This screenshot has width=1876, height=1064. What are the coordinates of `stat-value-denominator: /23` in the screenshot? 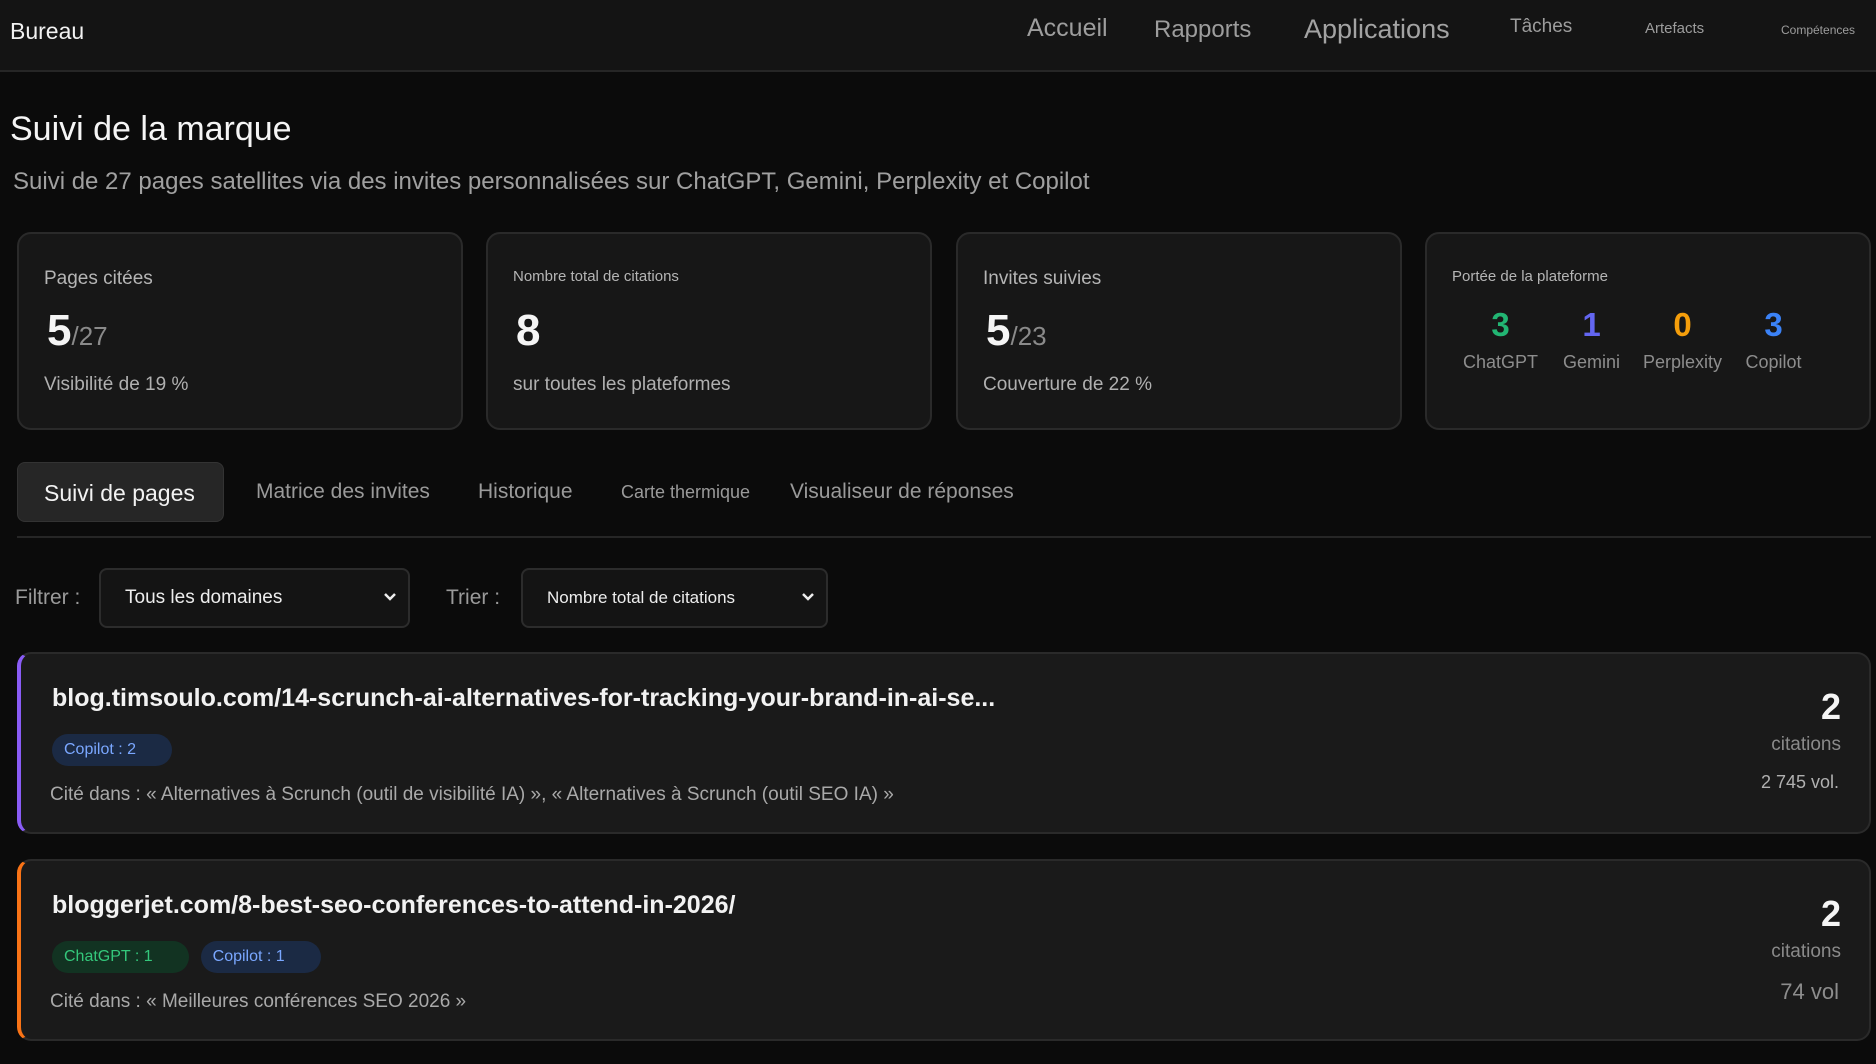 It's located at (1028, 336).